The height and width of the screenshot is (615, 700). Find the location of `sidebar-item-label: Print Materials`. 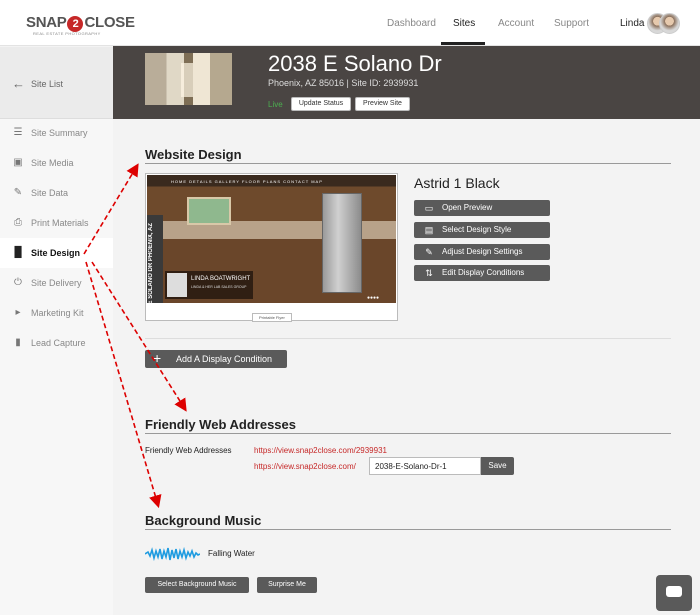

sidebar-item-label: Print Materials is located at coordinates (60, 223).